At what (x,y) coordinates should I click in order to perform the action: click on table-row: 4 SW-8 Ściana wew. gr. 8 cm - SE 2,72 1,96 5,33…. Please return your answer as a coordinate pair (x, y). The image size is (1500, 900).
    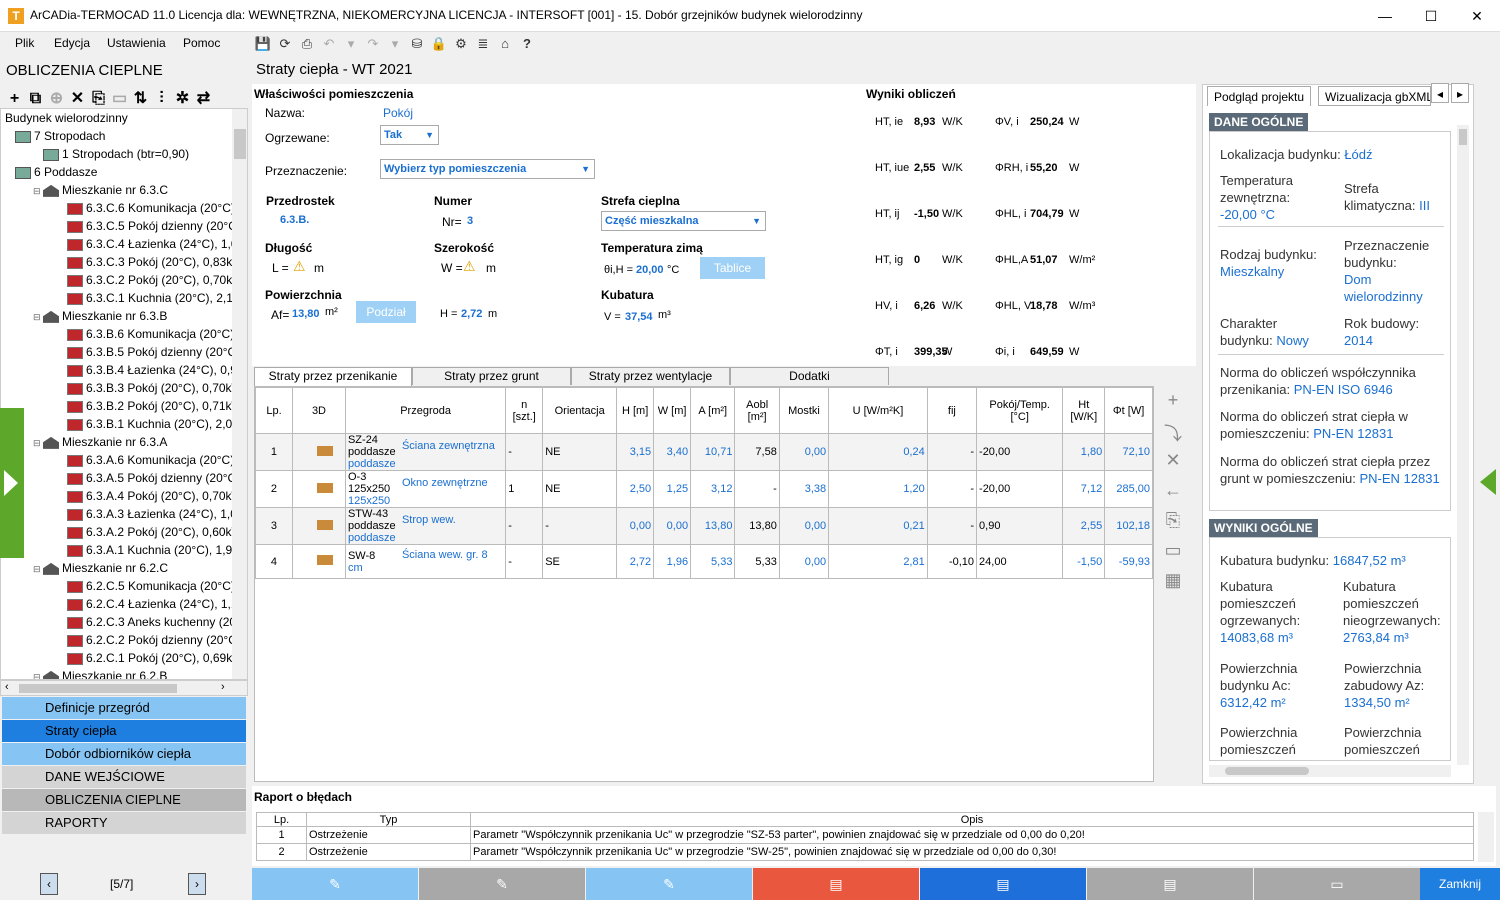
    Looking at the image, I should click on (704, 561).